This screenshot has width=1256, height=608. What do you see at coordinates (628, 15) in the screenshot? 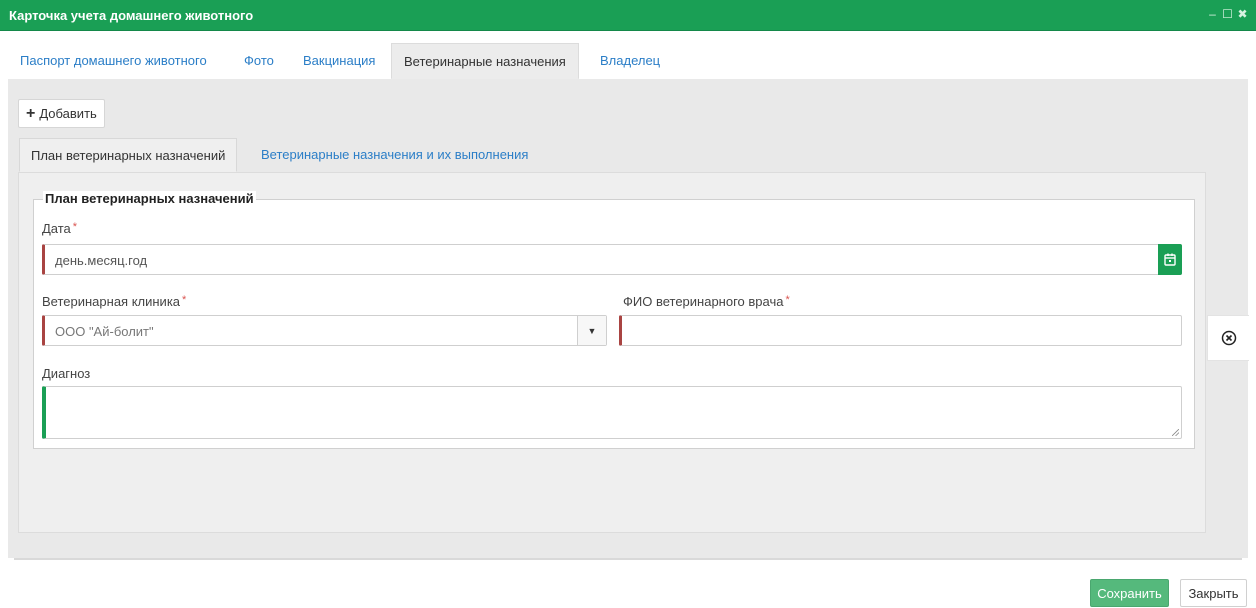
I see `window-titlebar: Карточка учета домашнего животного – ☐ ✖` at bounding box center [628, 15].